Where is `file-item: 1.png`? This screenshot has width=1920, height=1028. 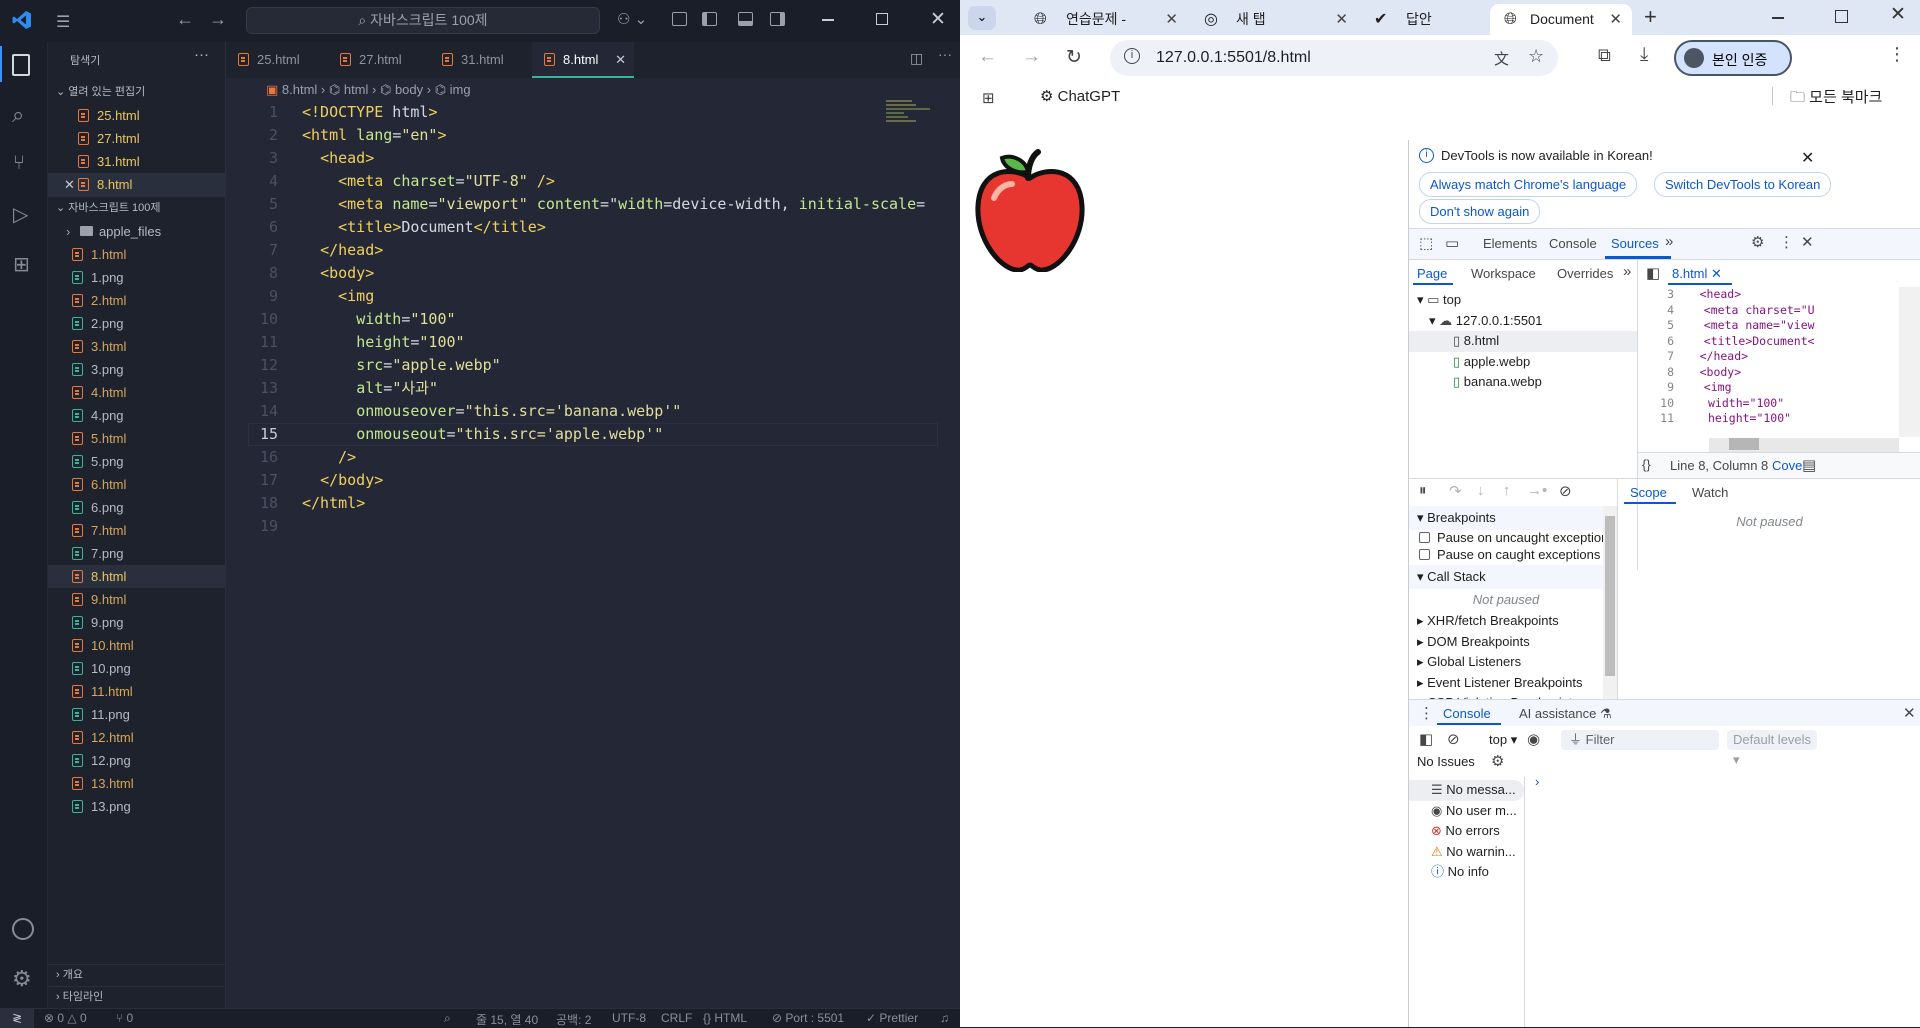 file-item: 1.png is located at coordinates (137, 277).